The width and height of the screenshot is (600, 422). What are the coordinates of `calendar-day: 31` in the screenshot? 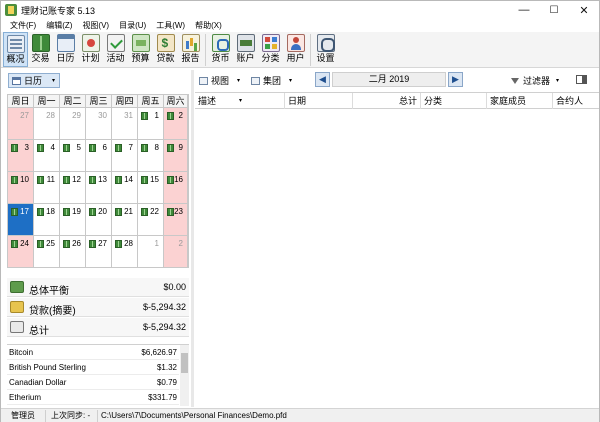 It's located at (125, 124).